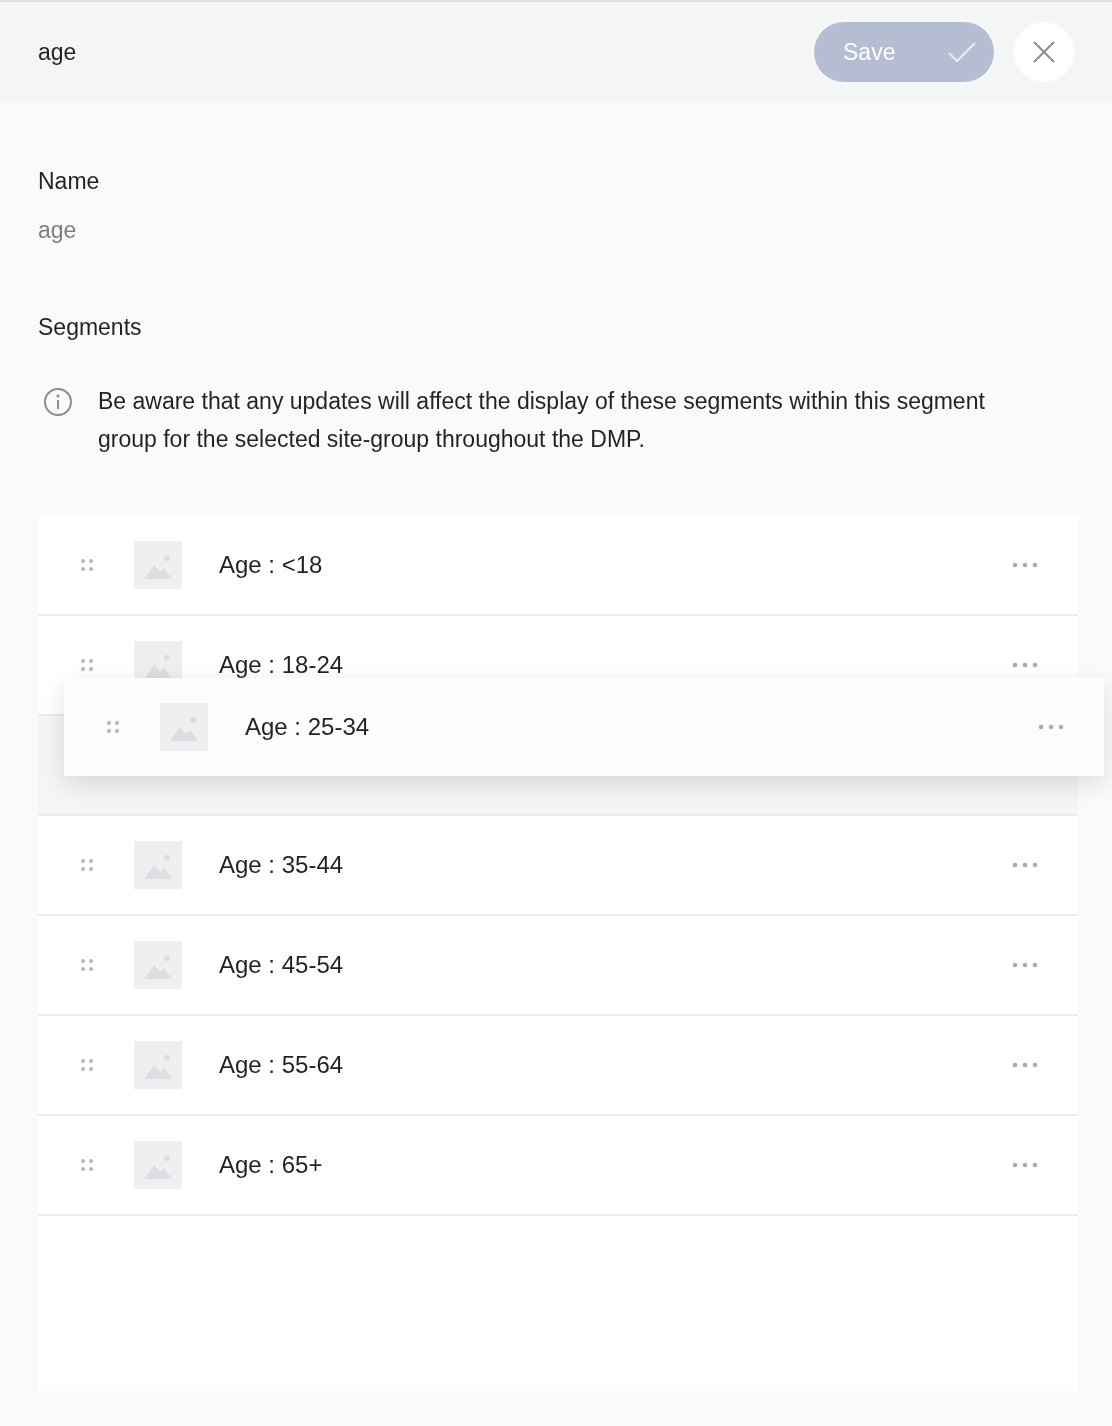 Image resolution: width=1112 pixels, height=1426 pixels. What do you see at coordinates (1044, 52) in the screenshot?
I see `close-icon` at bounding box center [1044, 52].